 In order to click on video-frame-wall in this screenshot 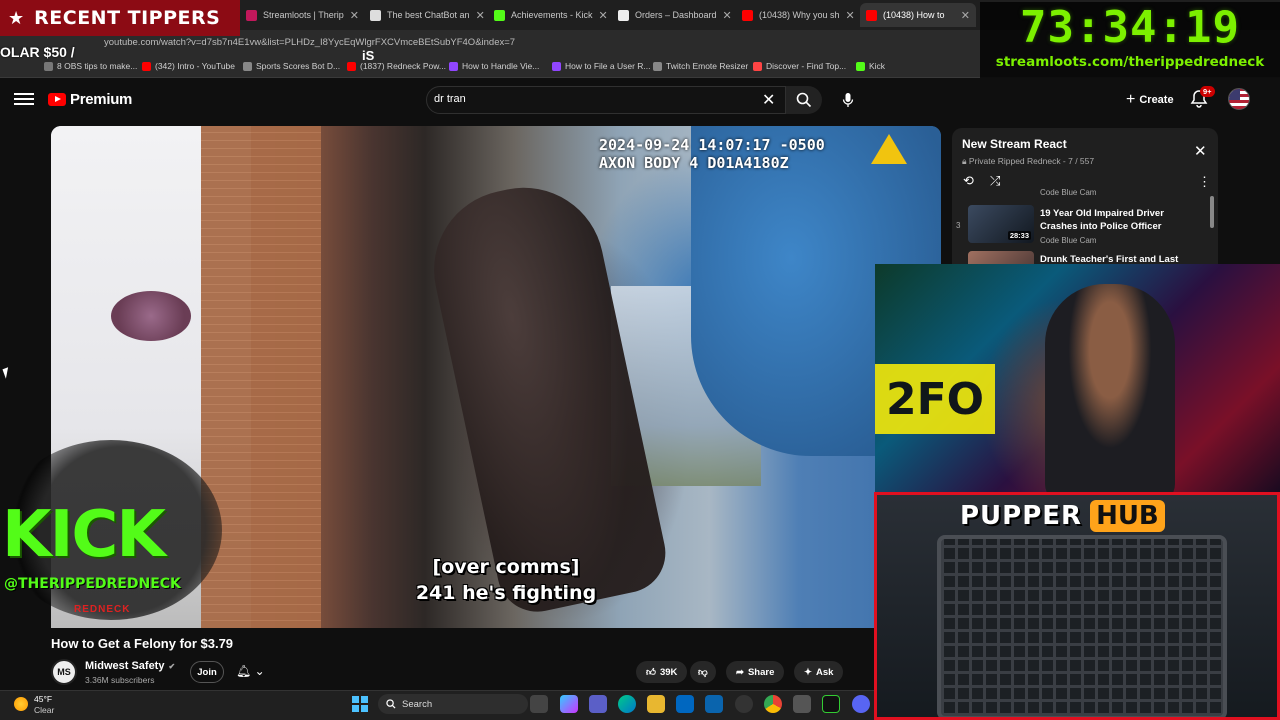, I will do `click(261, 377)`.